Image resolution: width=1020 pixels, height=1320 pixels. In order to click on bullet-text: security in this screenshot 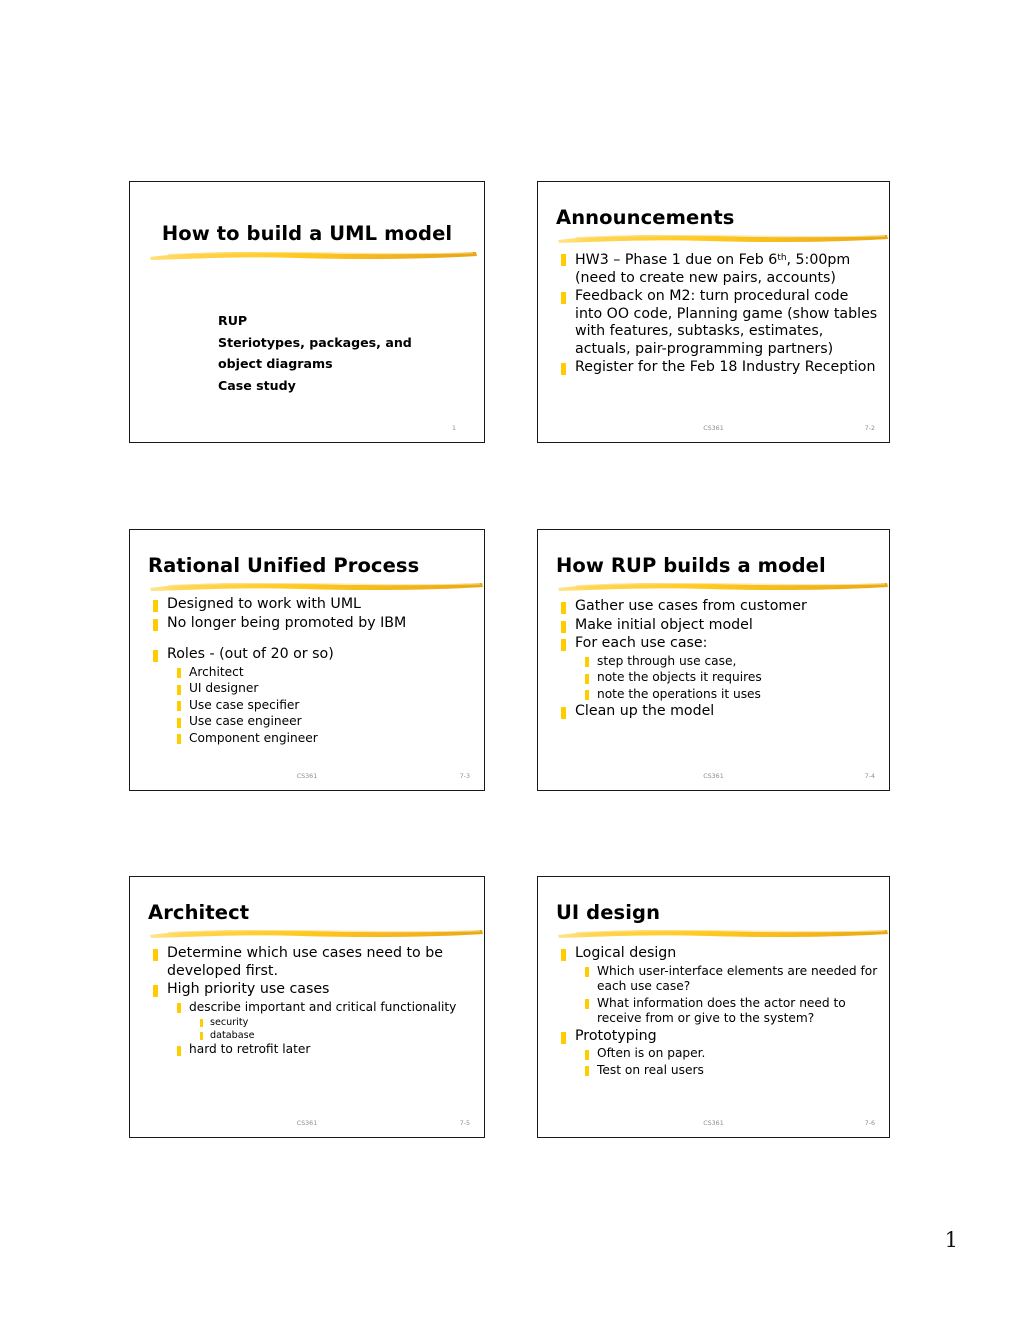, I will do `click(229, 1022)`.